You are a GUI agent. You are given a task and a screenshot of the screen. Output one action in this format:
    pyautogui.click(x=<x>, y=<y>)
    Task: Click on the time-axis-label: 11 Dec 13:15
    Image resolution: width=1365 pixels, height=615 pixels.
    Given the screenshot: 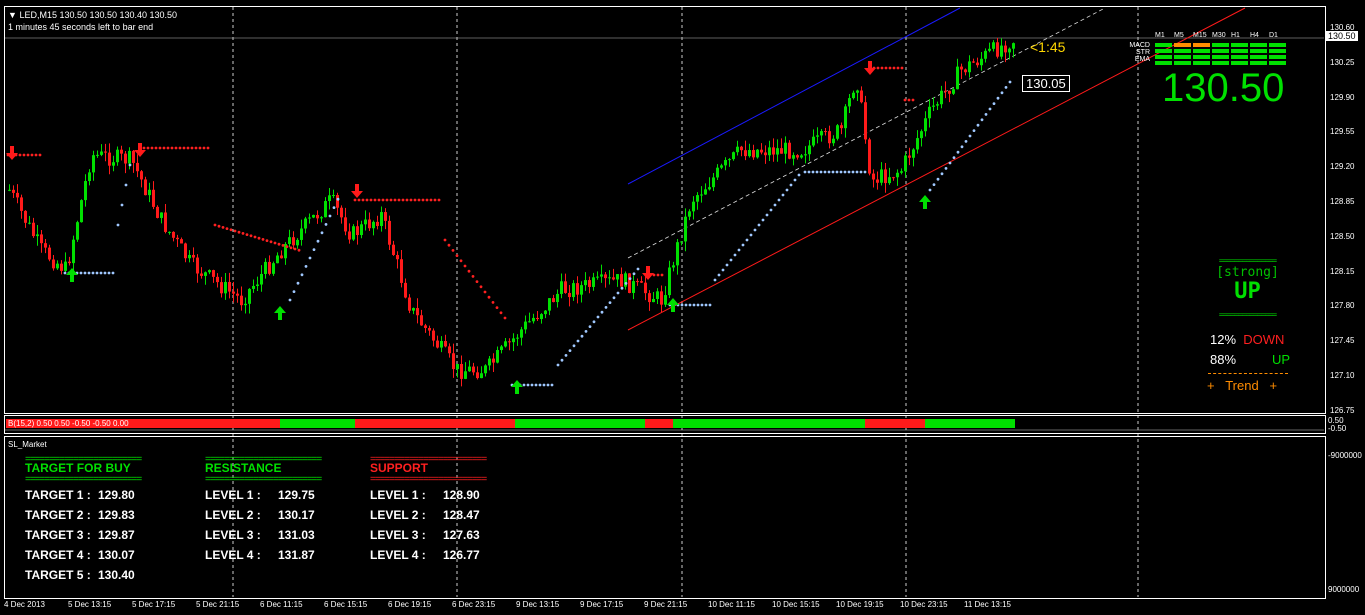 What is the action you would take?
    pyautogui.click(x=987, y=604)
    